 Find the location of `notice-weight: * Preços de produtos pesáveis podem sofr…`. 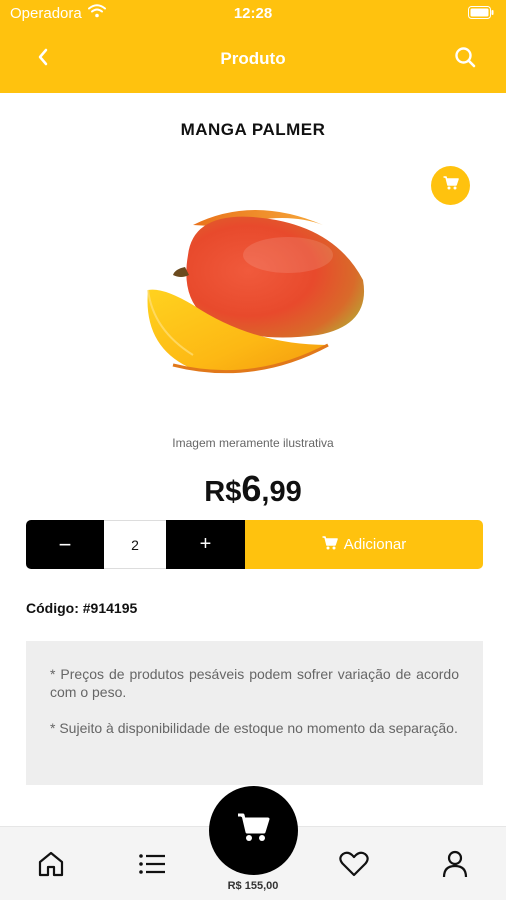

notice-weight: * Preços de produtos pesáveis podem sofr… is located at coordinates (254, 683).